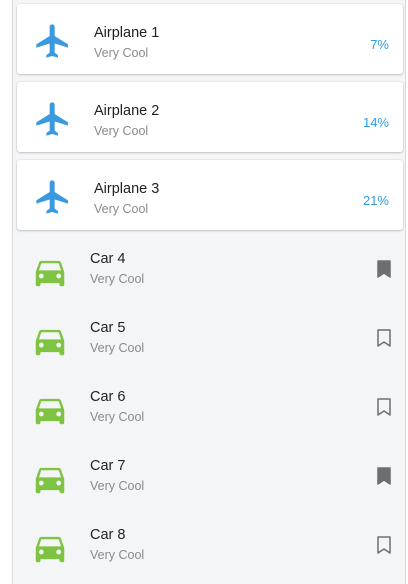  What do you see at coordinates (375, 200) in the screenshot?
I see `item-percent: 21%` at bounding box center [375, 200].